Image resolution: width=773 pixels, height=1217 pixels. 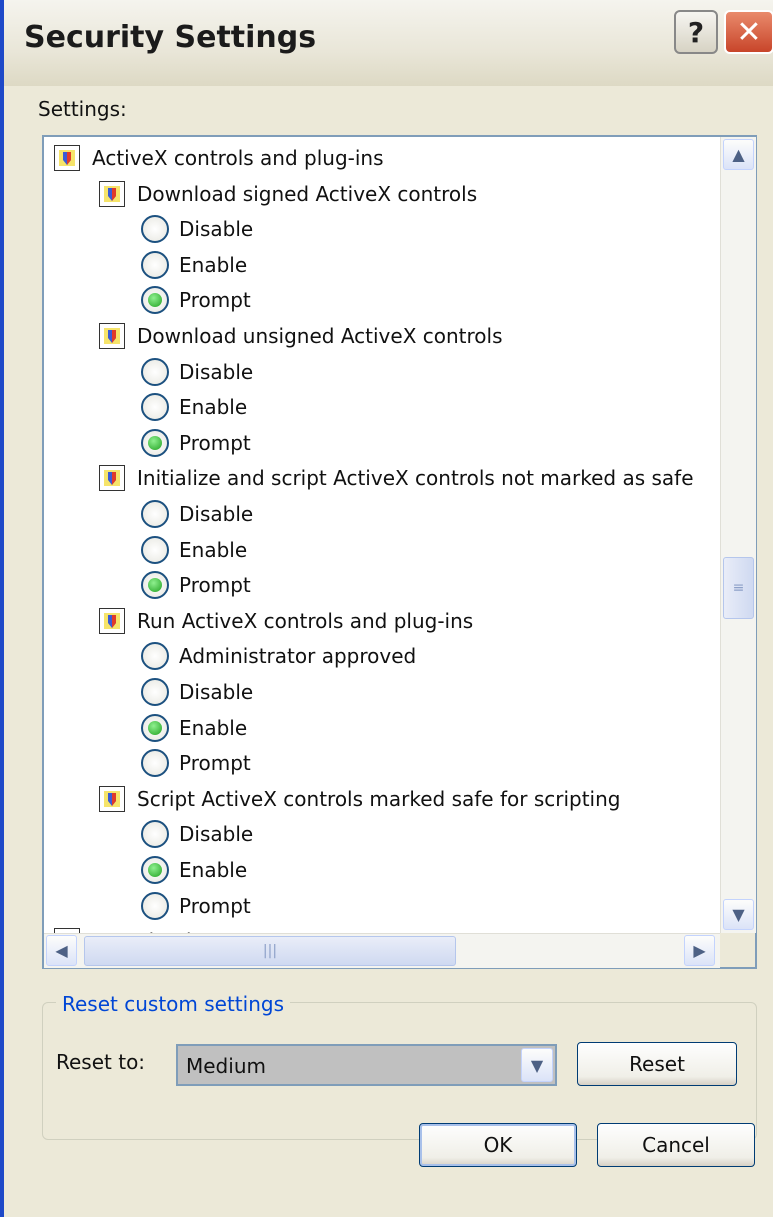 I want to click on chevron-left-icon: ◀, so click(x=61, y=950).